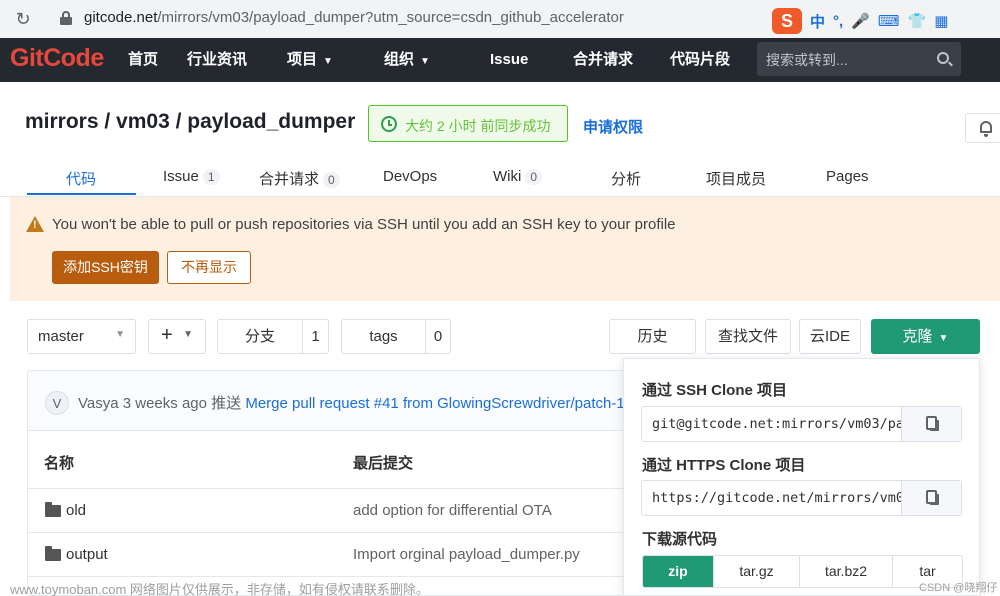 This screenshot has height=596, width=1000. I want to click on copy-ssh-button, so click(931, 424).